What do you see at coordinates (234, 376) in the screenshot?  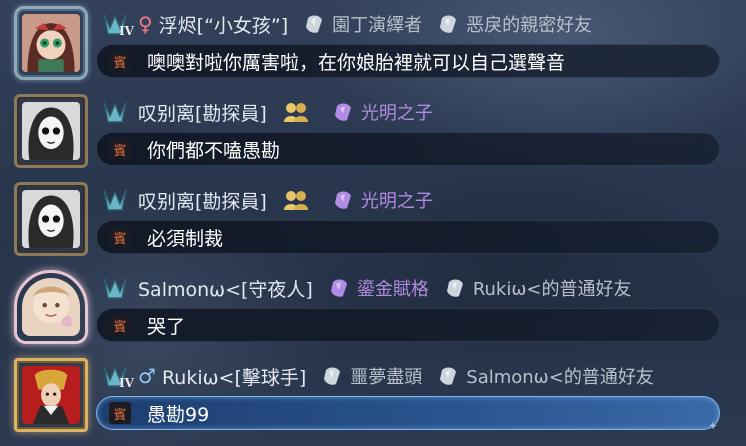 I see `player-name: Rukiω<[擊球手]` at bounding box center [234, 376].